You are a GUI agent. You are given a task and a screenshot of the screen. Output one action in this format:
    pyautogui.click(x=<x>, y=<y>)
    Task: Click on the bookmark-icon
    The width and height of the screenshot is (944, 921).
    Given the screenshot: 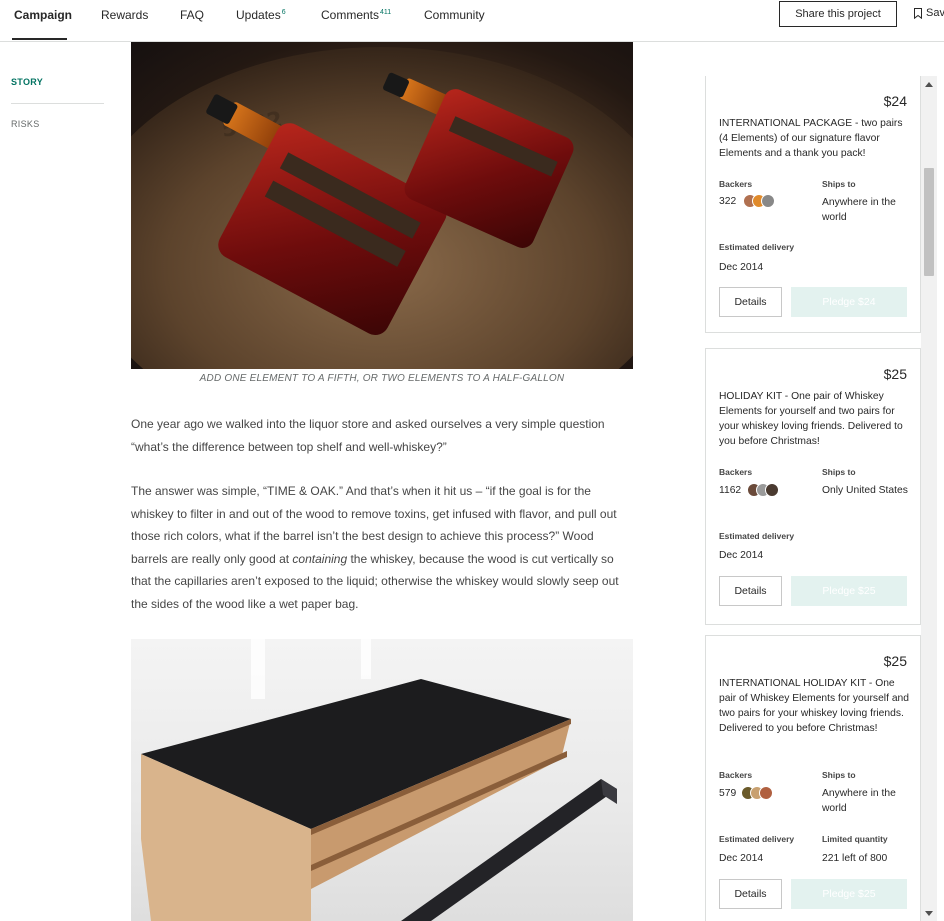 What is the action you would take?
    pyautogui.click(x=918, y=13)
    